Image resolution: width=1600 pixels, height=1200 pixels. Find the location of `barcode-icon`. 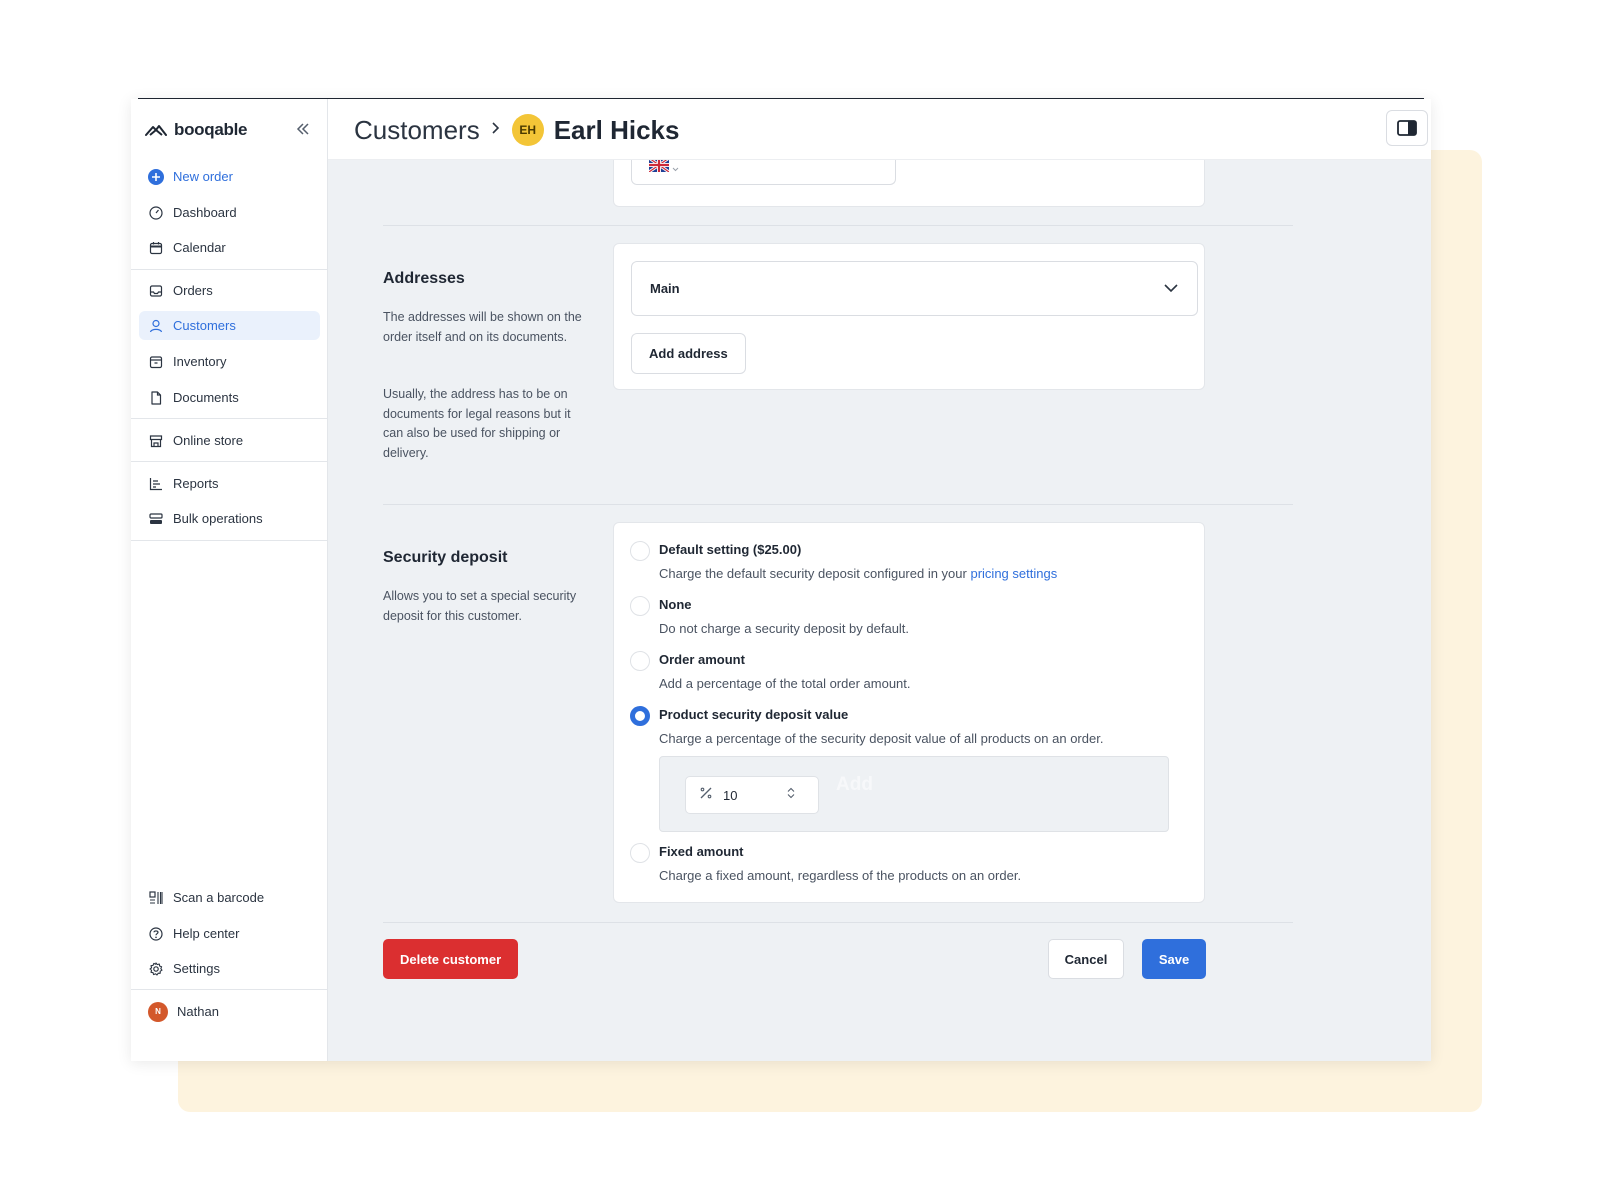

barcode-icon is located at coordinates (156, 898).